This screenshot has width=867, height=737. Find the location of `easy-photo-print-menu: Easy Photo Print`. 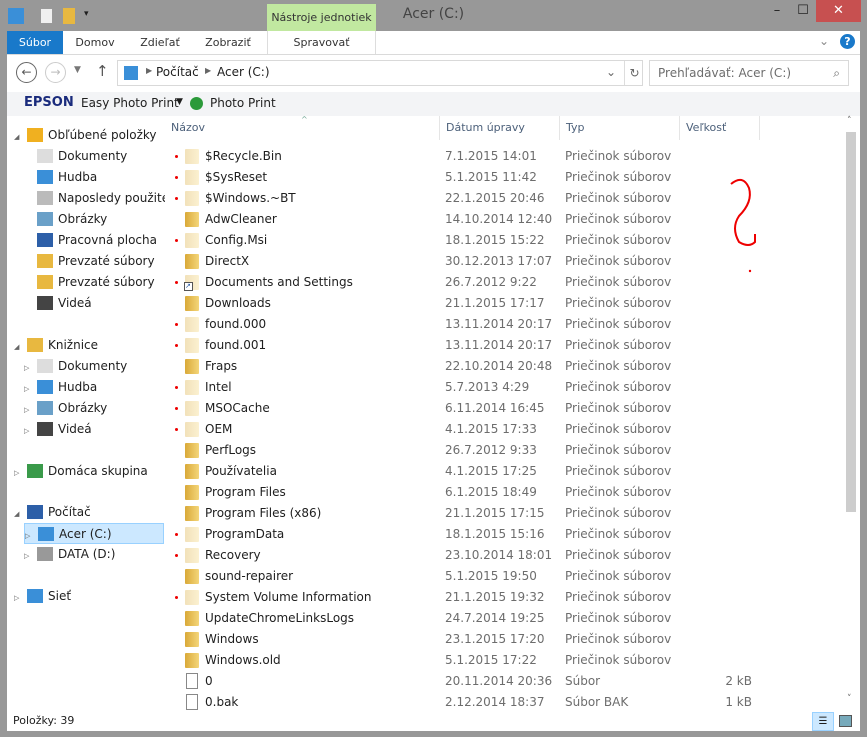

easy-photo-print-menu: Easy Photo Print is located at coordinates (130, 103).